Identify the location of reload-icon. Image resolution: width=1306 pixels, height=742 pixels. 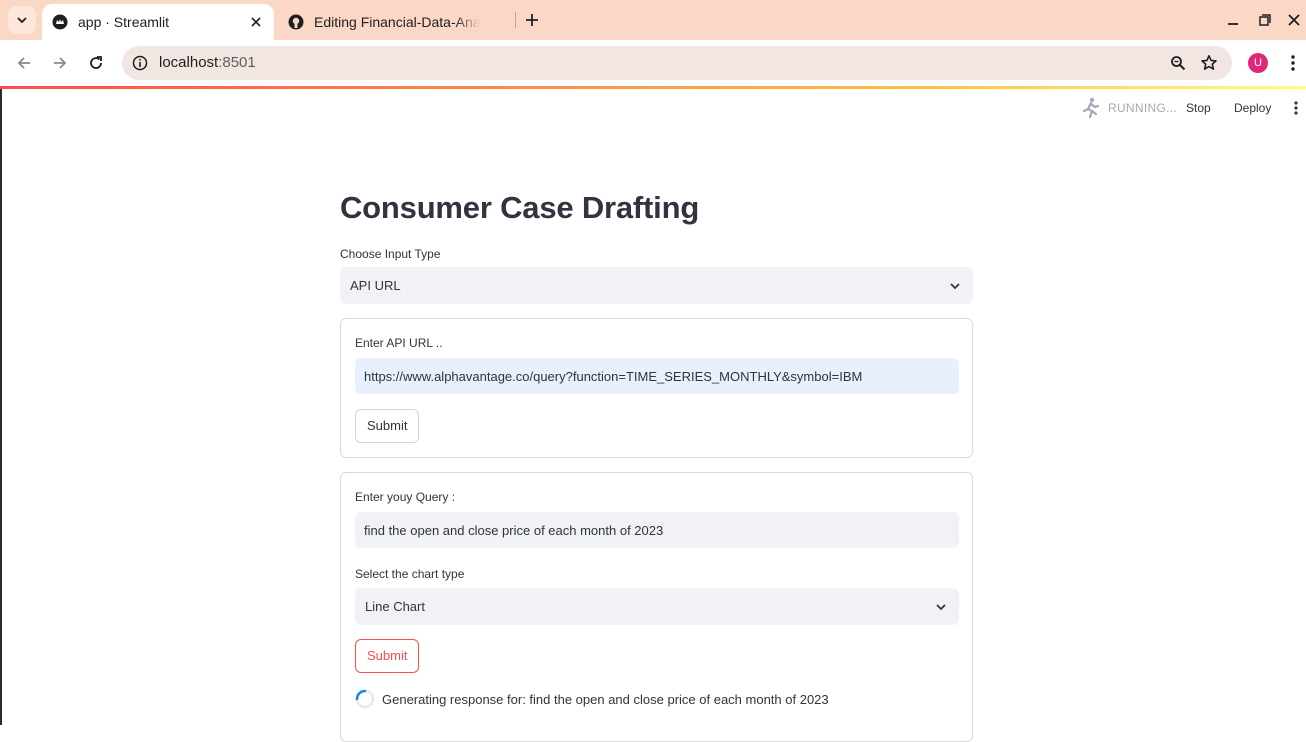
(96, 62).